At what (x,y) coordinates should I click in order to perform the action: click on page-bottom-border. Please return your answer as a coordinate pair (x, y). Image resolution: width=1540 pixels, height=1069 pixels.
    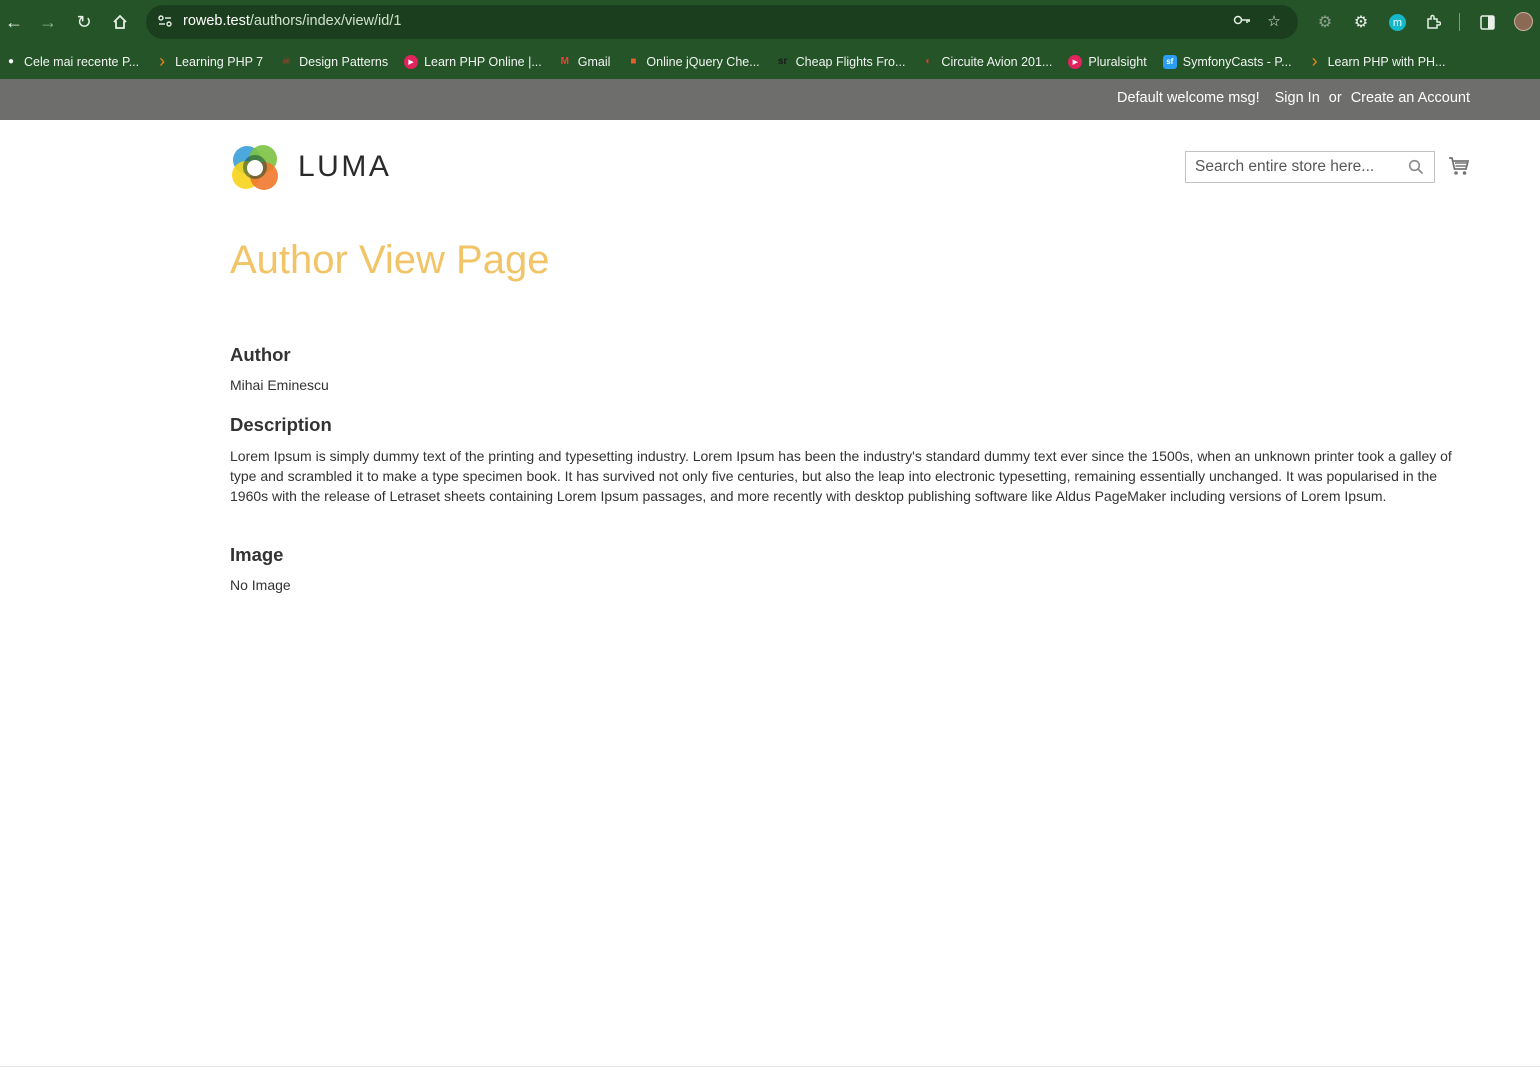
    Looking at the image, I should click on (770, 1066).